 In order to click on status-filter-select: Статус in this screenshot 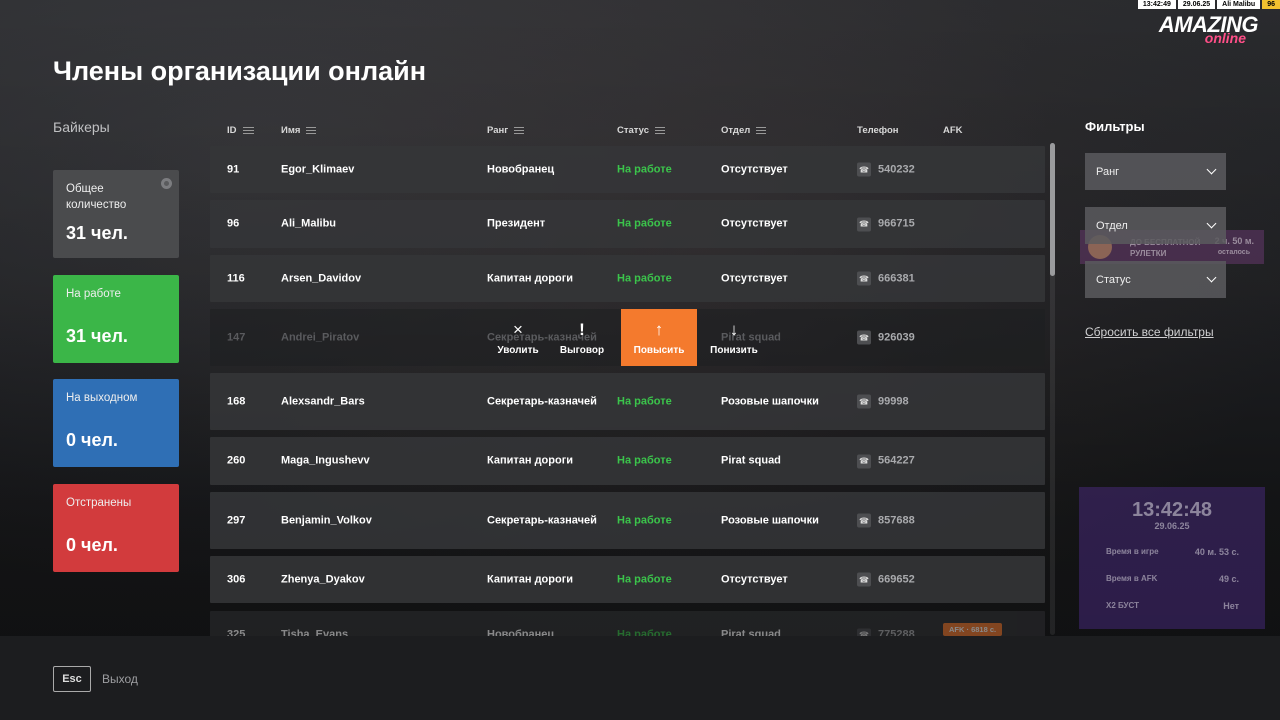, I will do `click(1155, 279)`.